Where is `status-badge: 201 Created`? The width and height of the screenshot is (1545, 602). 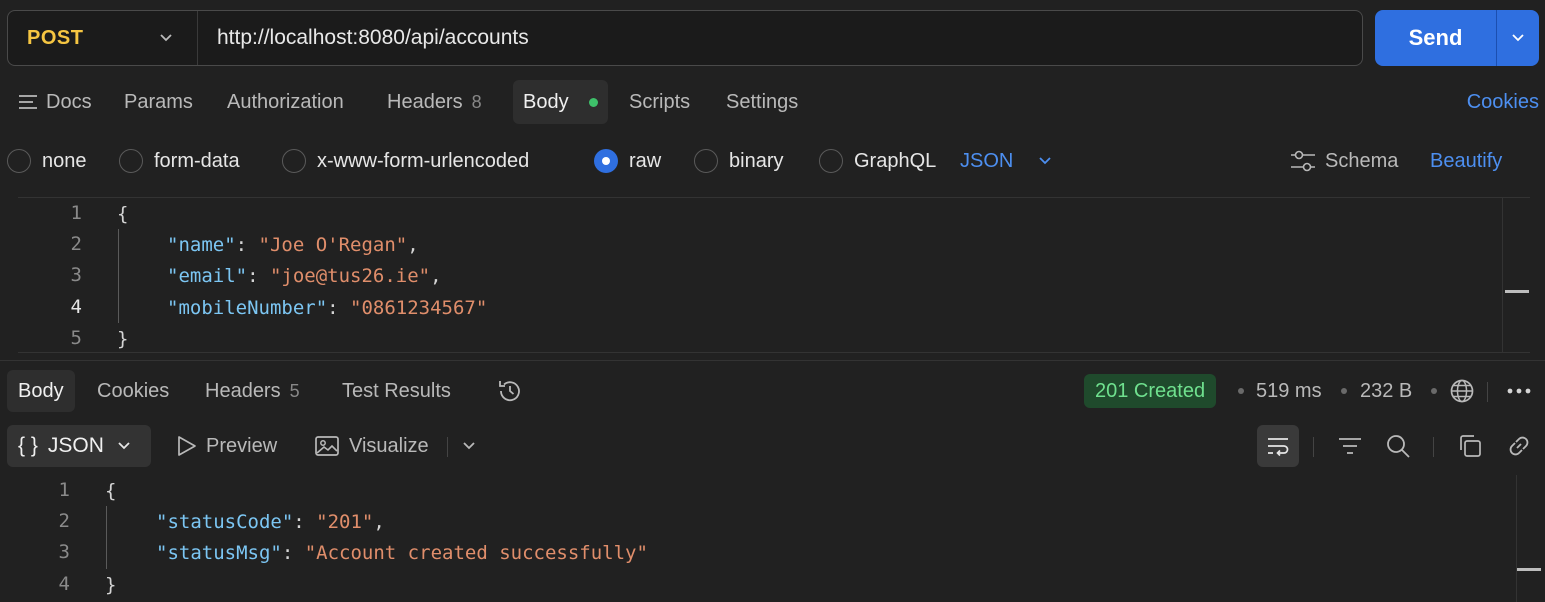
status-badge: 201 Created is located at coordinates (1150, 391).